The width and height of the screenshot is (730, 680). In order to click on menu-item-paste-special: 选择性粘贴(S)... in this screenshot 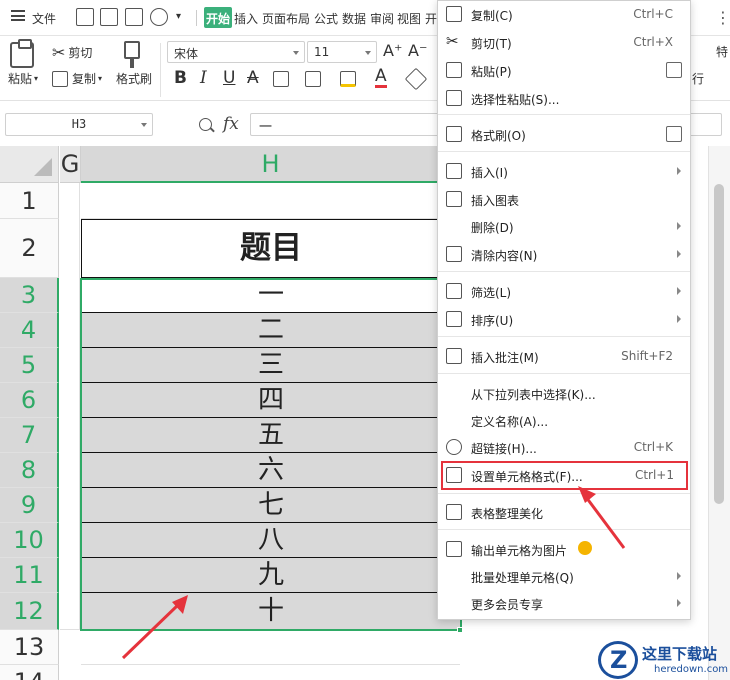, I will do `click(564, 98)`.